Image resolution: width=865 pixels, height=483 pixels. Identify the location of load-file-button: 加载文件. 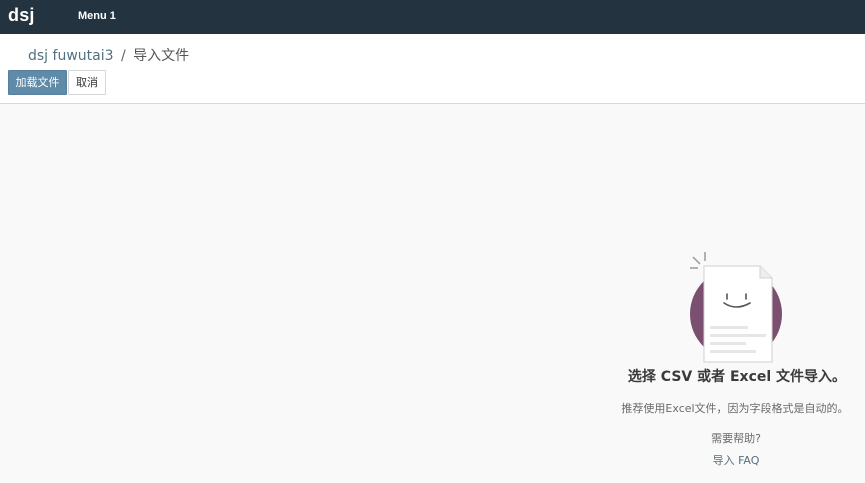
(37, 82).